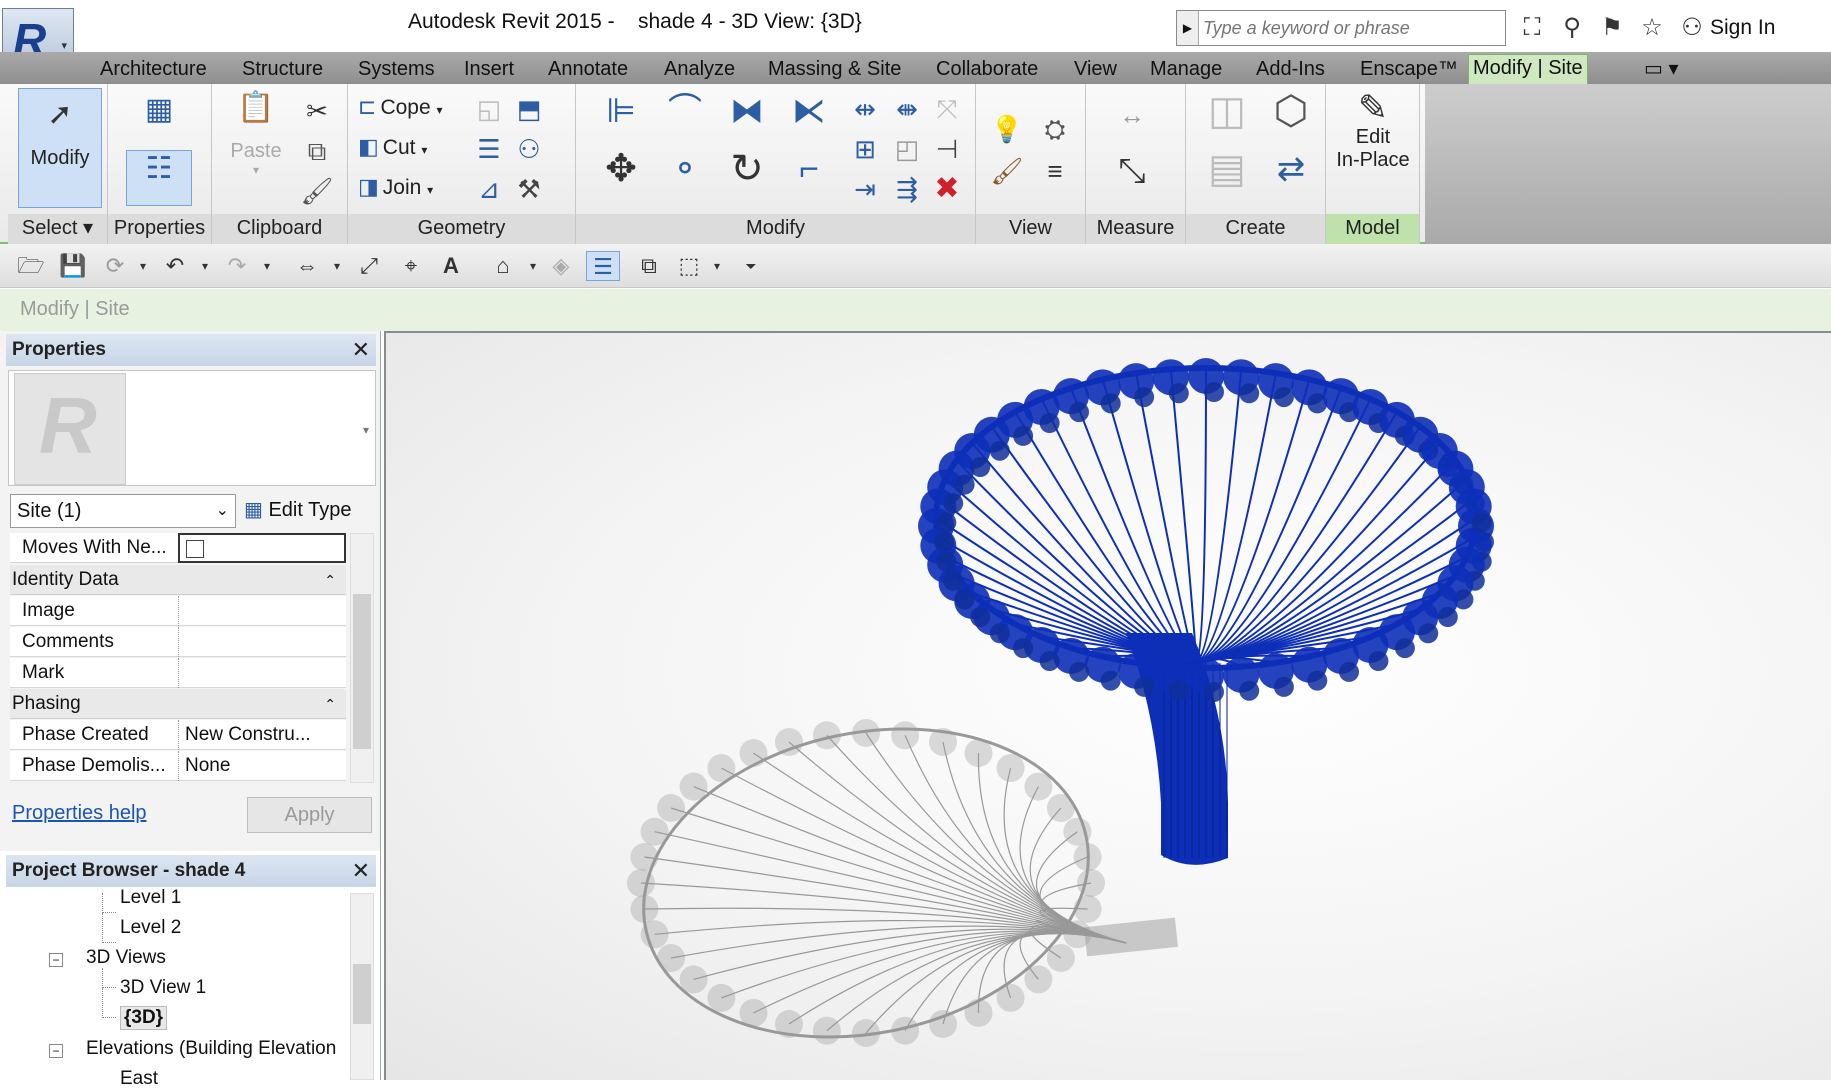 The height and width of the screenshot is (1090, 1831). Describe the element at coordinates (529, 149) in the screenshot. I see `demolish-icon: ⚇` at that location.